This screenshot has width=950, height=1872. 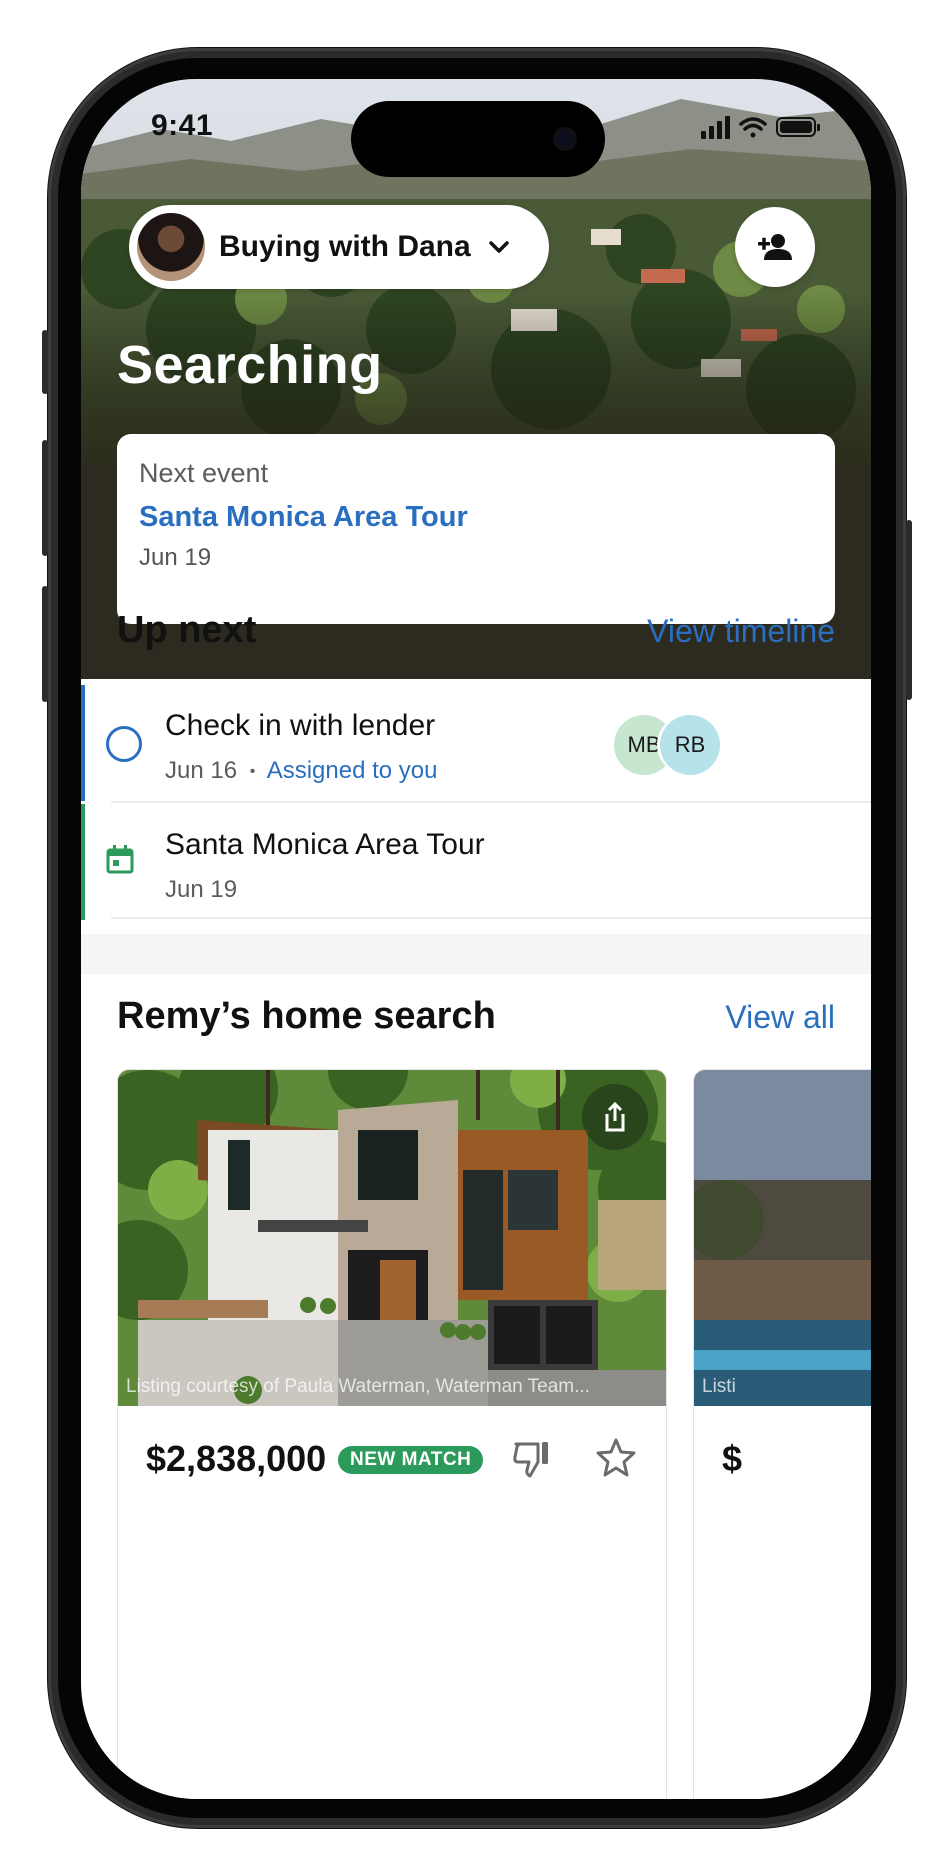 I want to click on status-time: 9:41, so click(x=182, y=125).